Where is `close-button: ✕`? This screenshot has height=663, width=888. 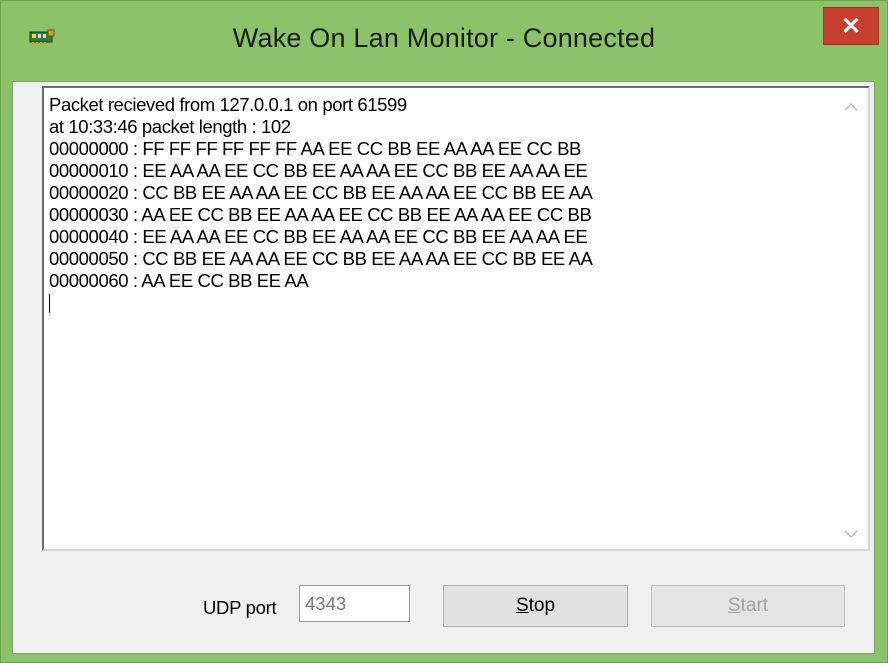 close-button: ✕ is located at coordinates (851, 26).